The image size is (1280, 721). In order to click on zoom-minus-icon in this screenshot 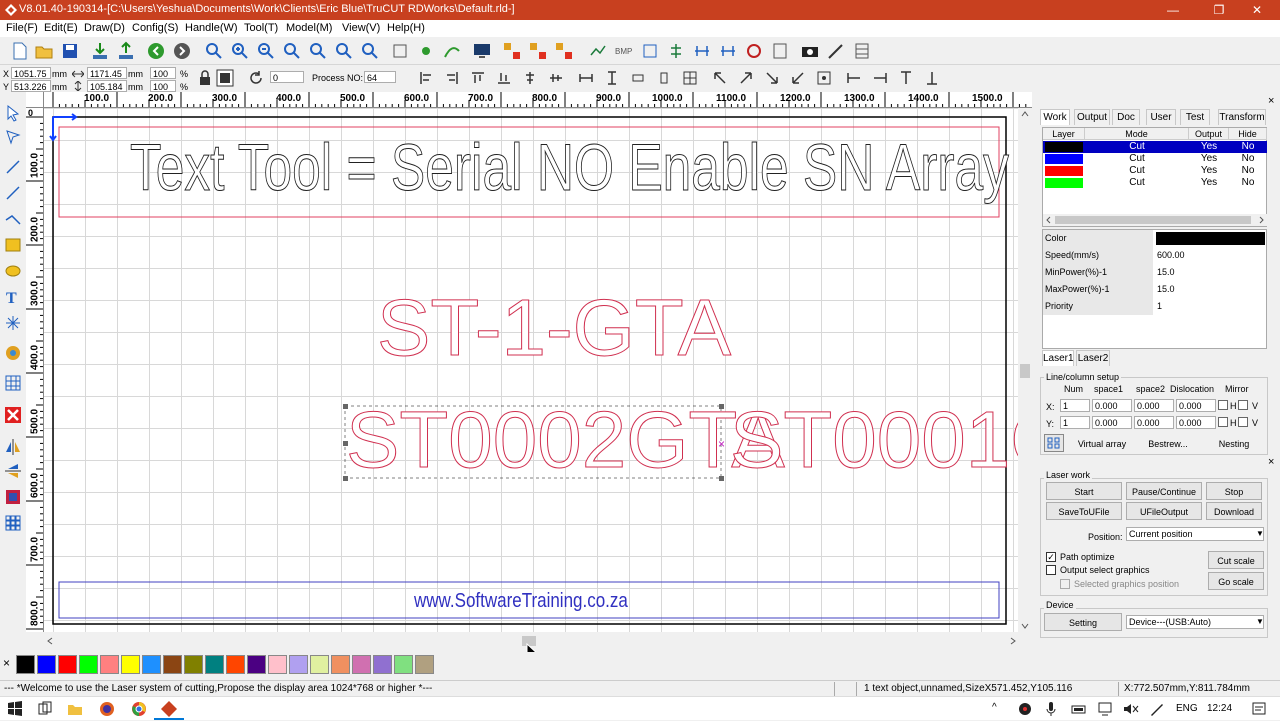, I will do `click(266, 51)`.